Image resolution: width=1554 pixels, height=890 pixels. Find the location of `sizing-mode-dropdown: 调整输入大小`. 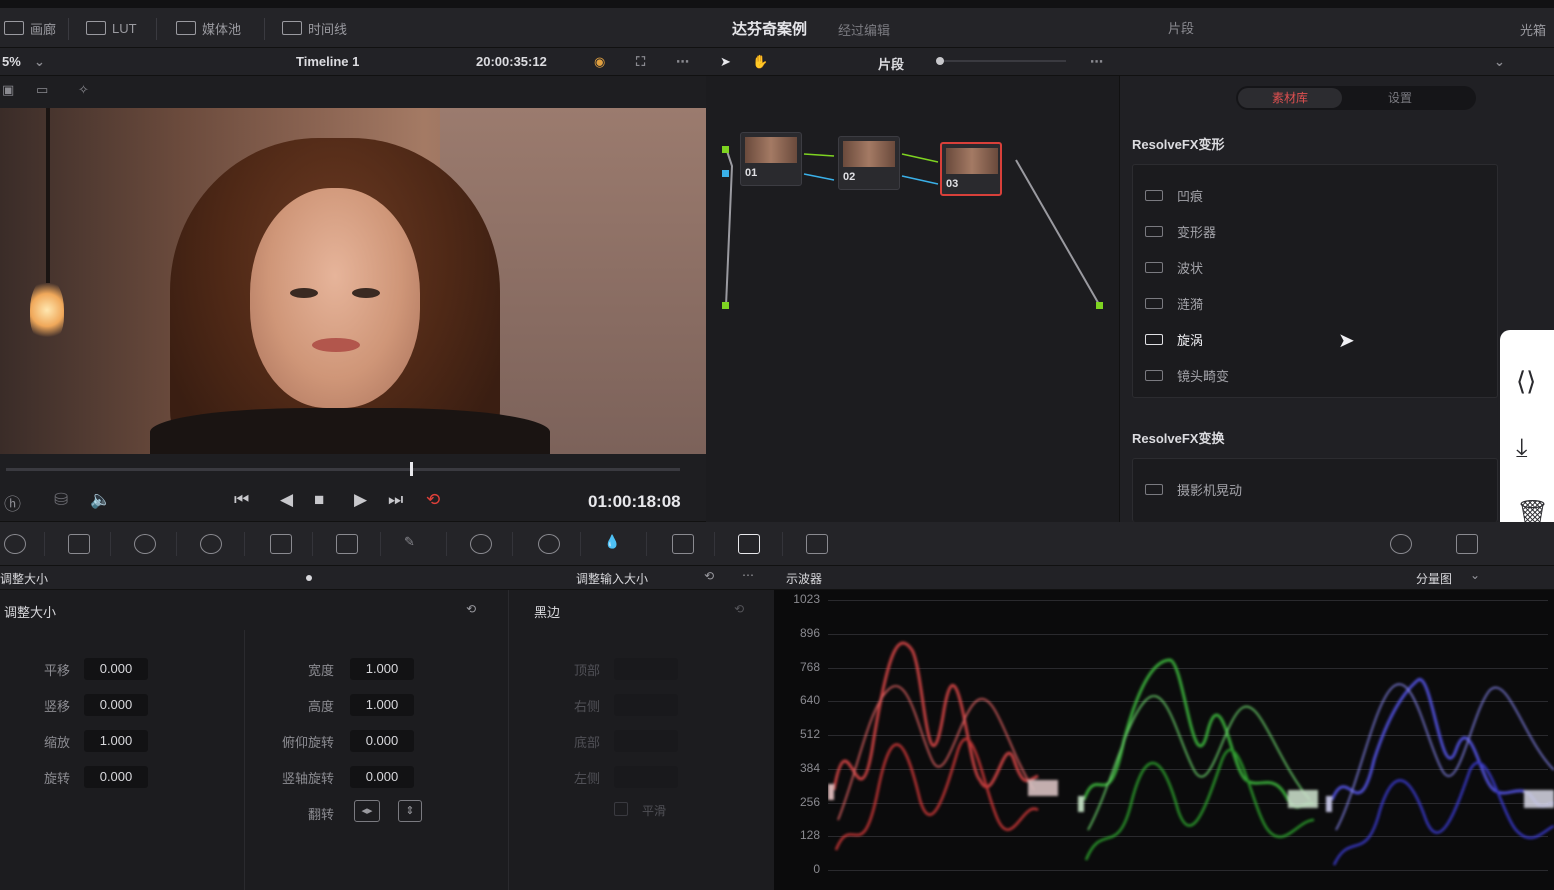

sizing-mode-dropdown: 调整输入大小 is located at coordinates (612, 578).